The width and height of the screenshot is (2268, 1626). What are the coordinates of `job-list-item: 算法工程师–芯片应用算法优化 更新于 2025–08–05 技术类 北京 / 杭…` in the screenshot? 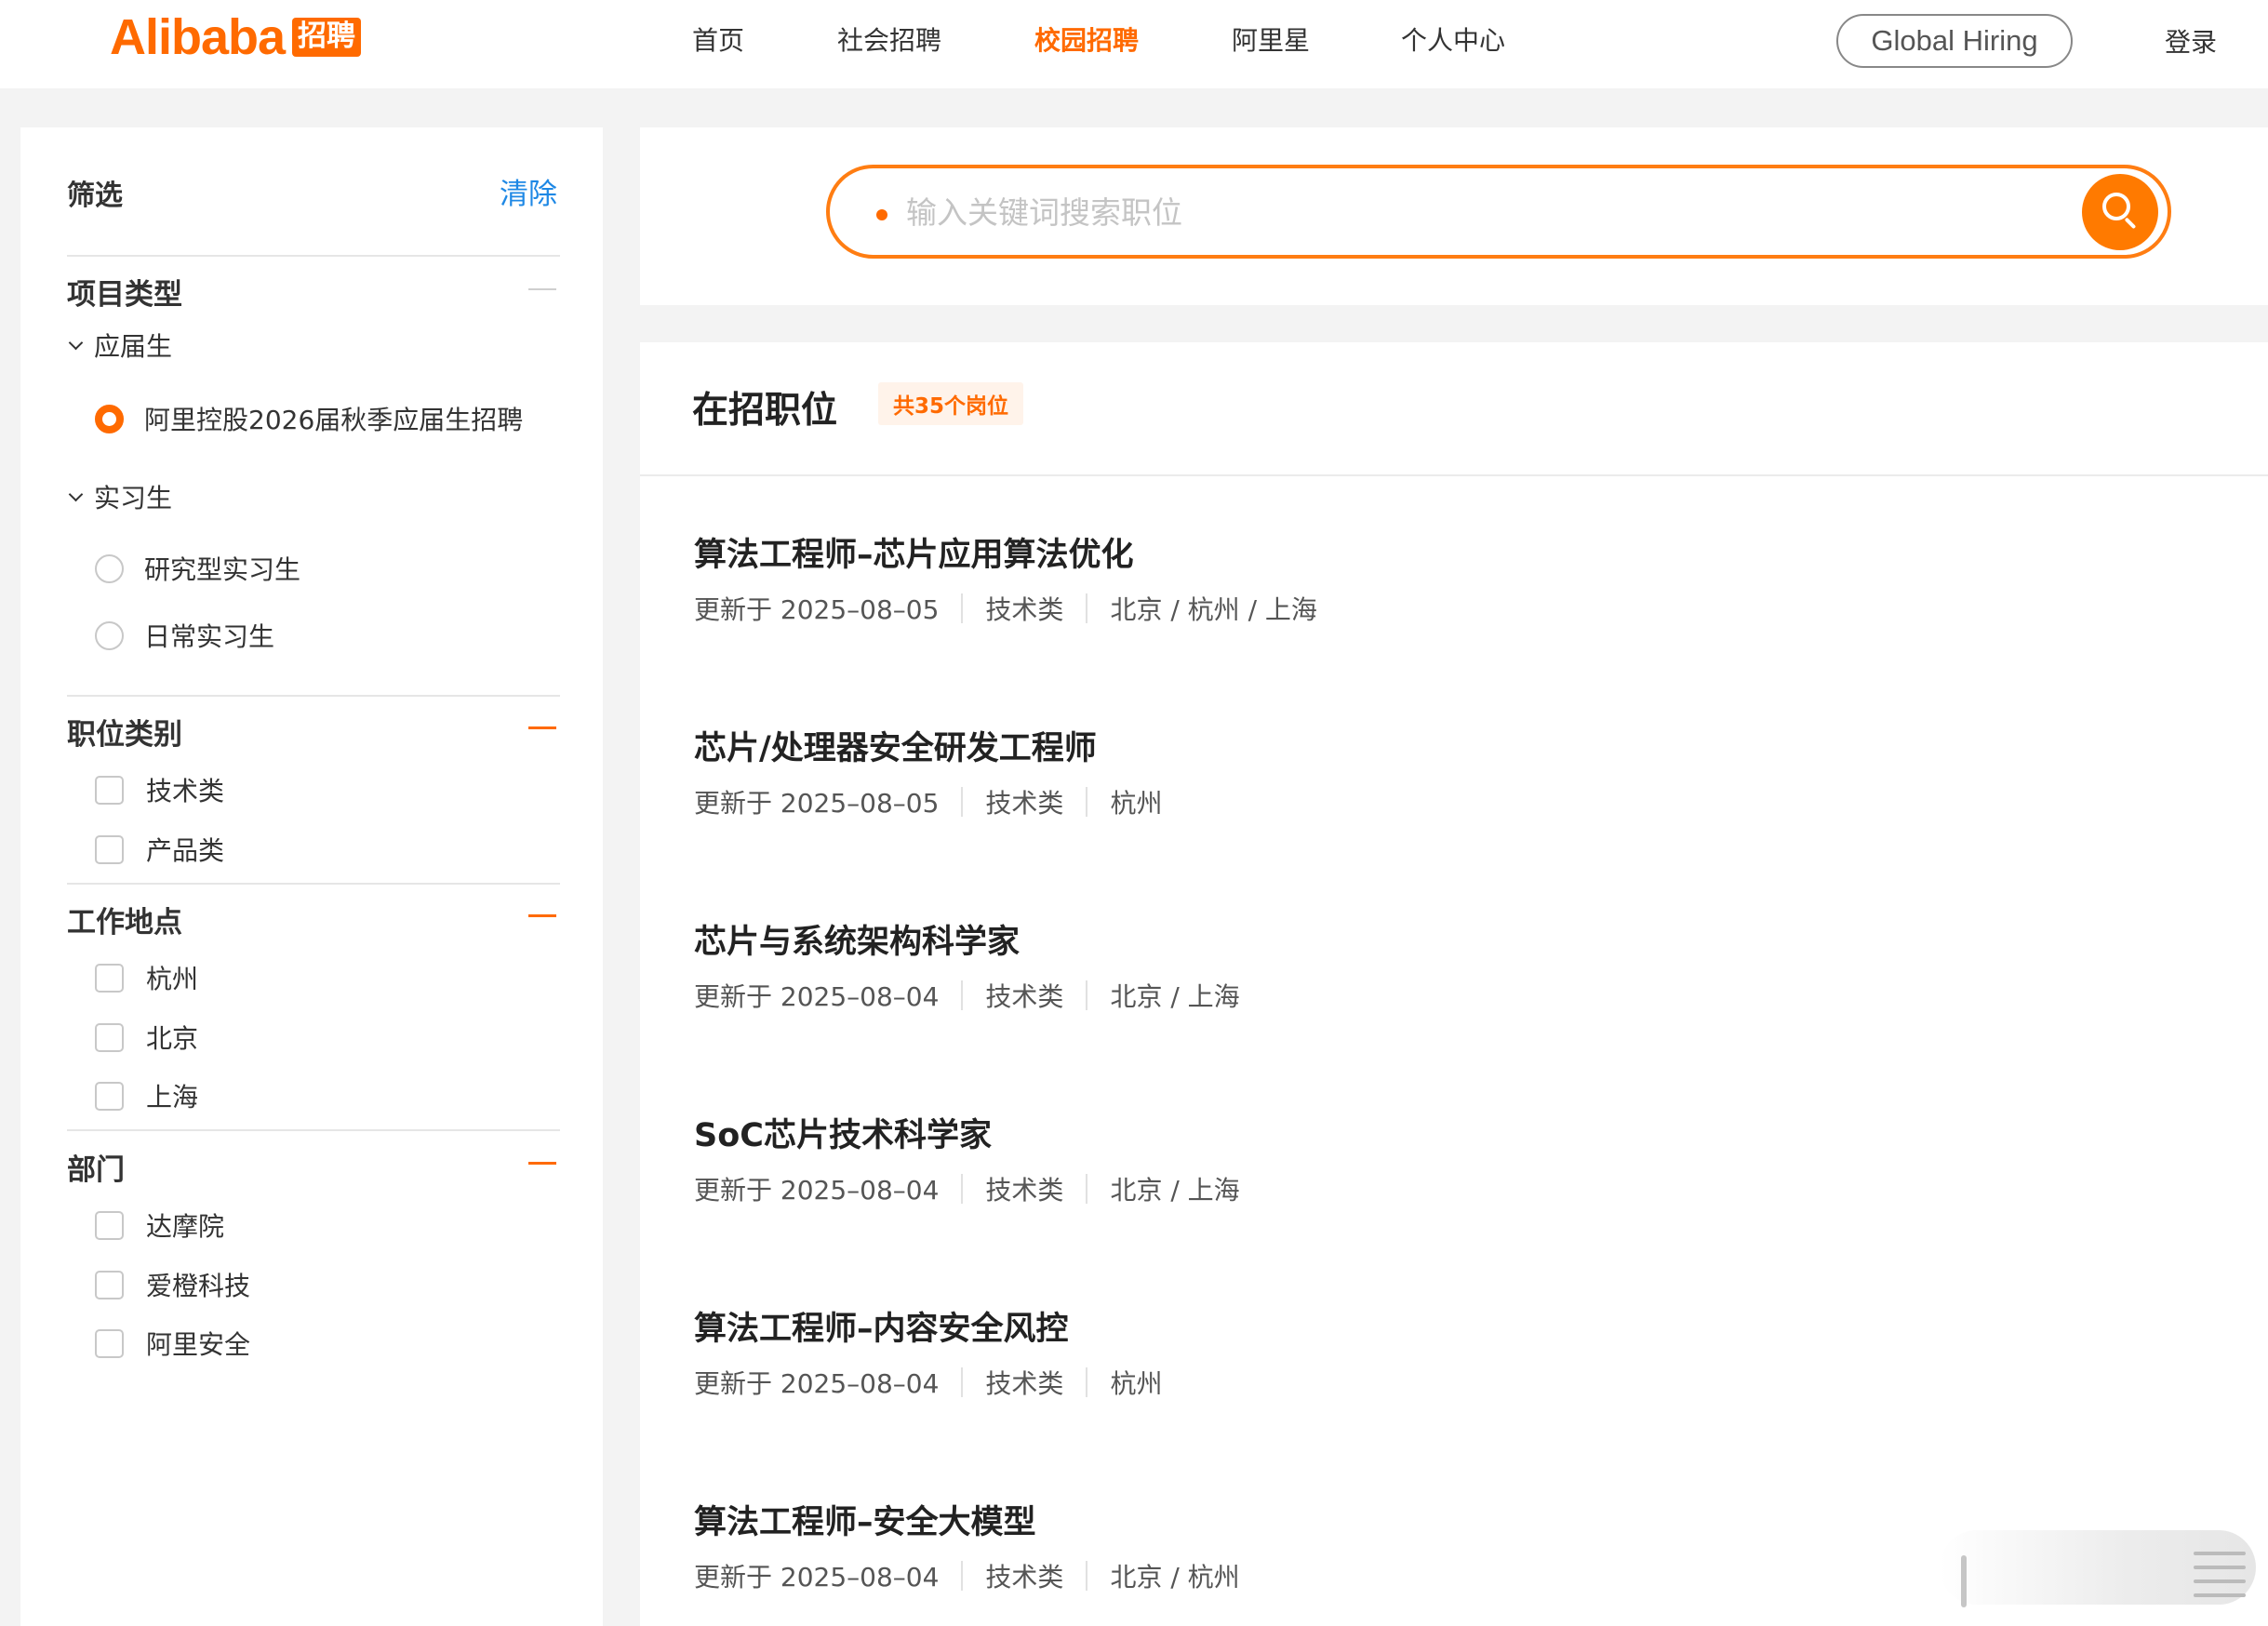 It's located at (1438, 584).